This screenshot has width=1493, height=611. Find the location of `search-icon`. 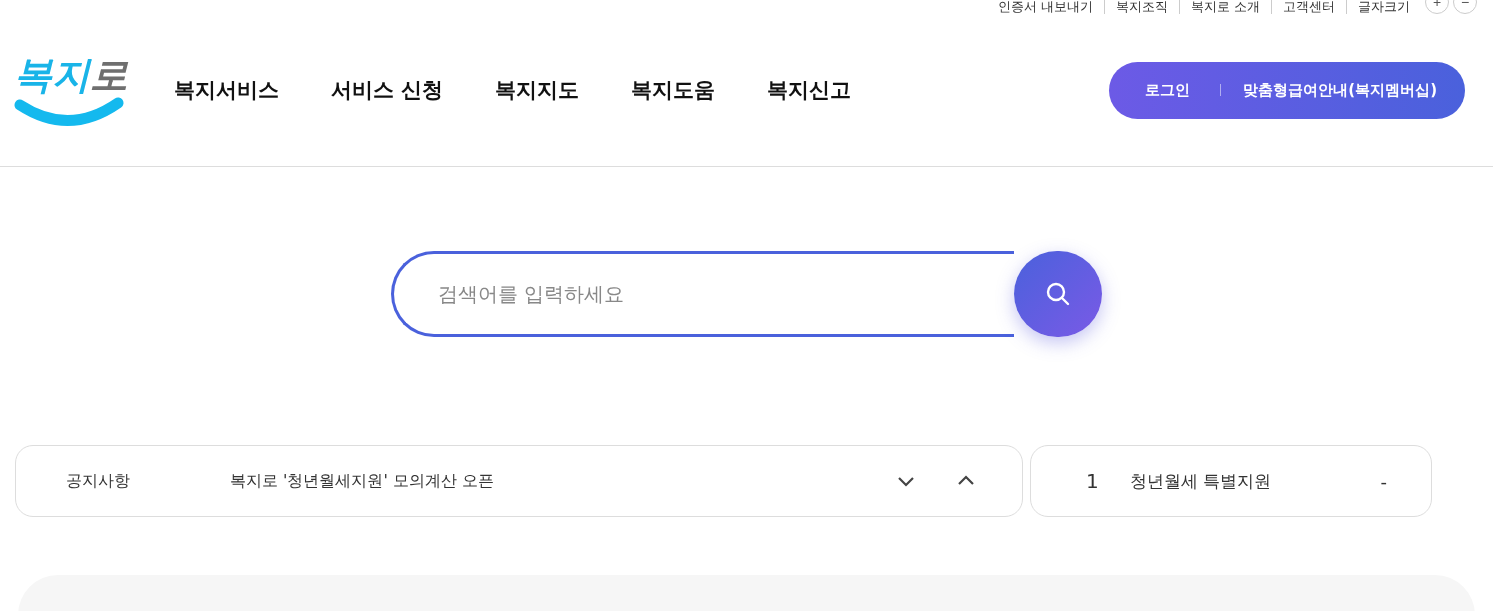

search-icon is located at coordinates (1058, 294).